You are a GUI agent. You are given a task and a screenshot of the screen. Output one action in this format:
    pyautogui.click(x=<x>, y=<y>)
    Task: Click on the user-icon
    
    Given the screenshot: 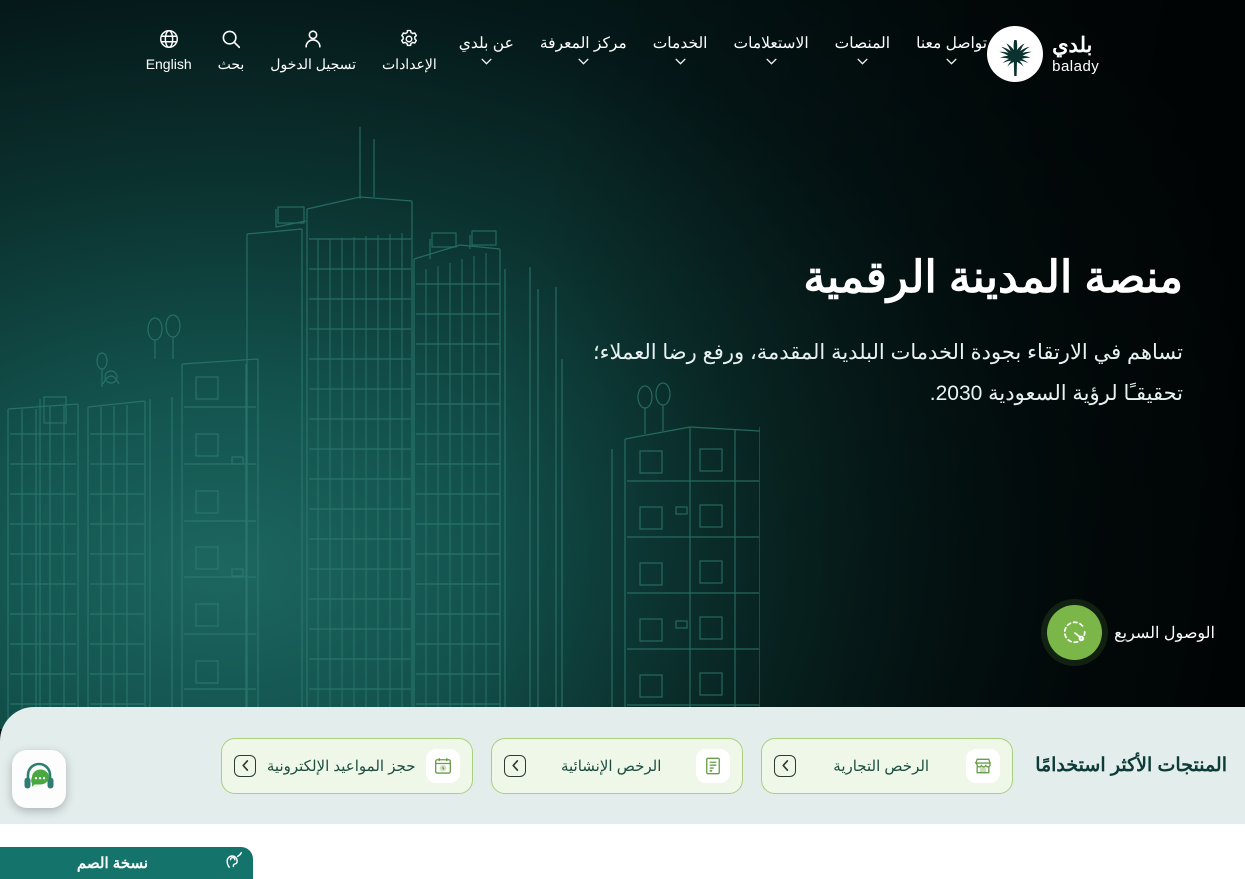 What is the action you would take?
    pyautogui.click(x=313, y=39)
    